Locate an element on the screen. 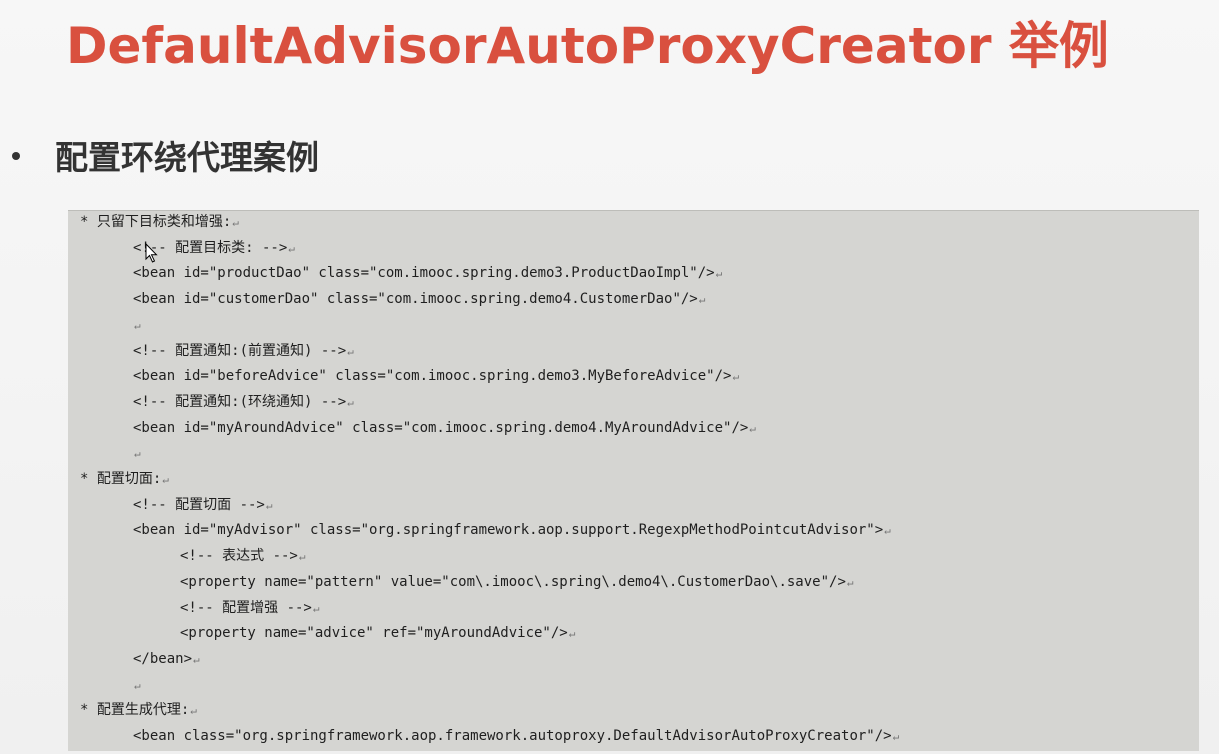 This screenshot has width=1219, height=754. code-line-text: <!-- 配置切面 --> is located at coordinates (199, 504).